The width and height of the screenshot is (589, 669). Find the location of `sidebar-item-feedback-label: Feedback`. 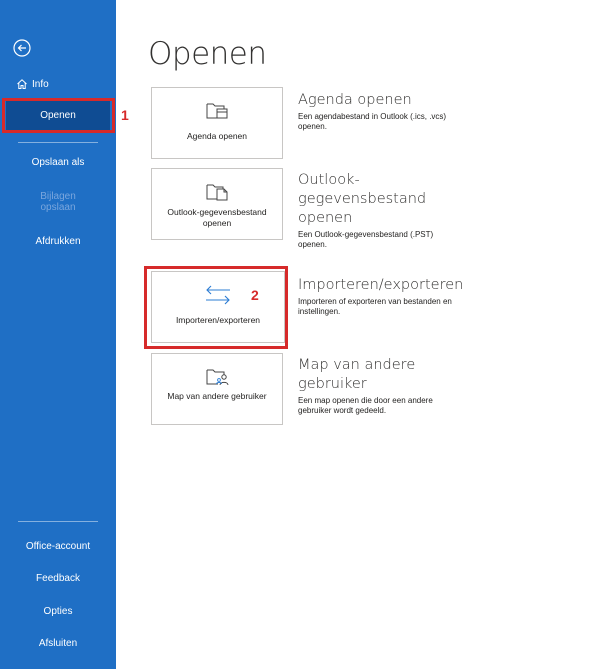

sidebar-item-feedback-label: Feedback is located at coordinates (58, 578).